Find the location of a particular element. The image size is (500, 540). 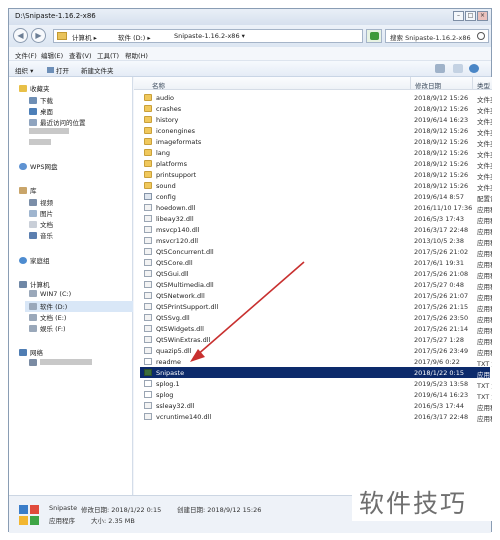

menu-tools: 工具(T) is located at coordinates (108, 55).